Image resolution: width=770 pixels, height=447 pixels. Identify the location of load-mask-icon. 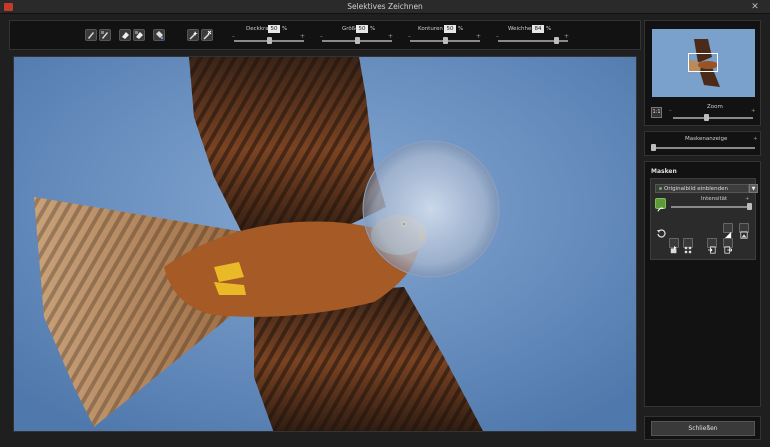
(673, 250).